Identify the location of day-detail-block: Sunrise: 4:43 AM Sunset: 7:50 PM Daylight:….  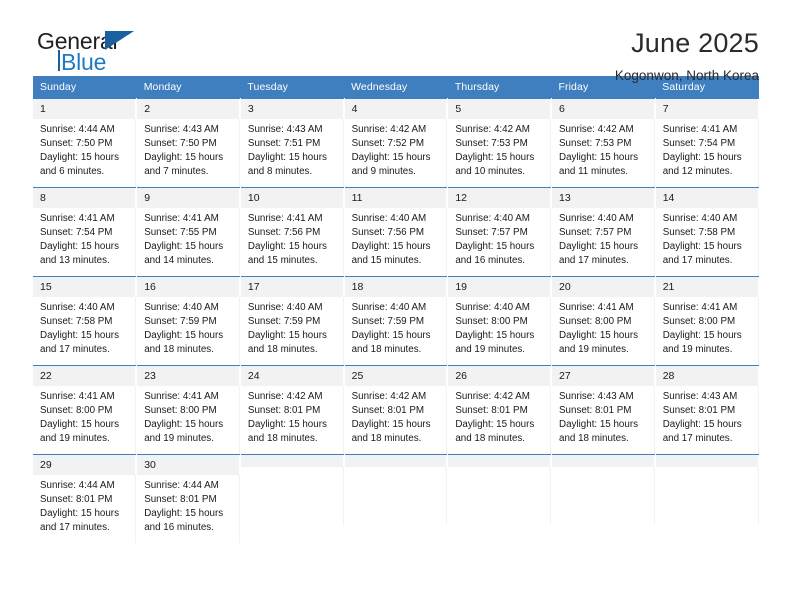
(188, 153).